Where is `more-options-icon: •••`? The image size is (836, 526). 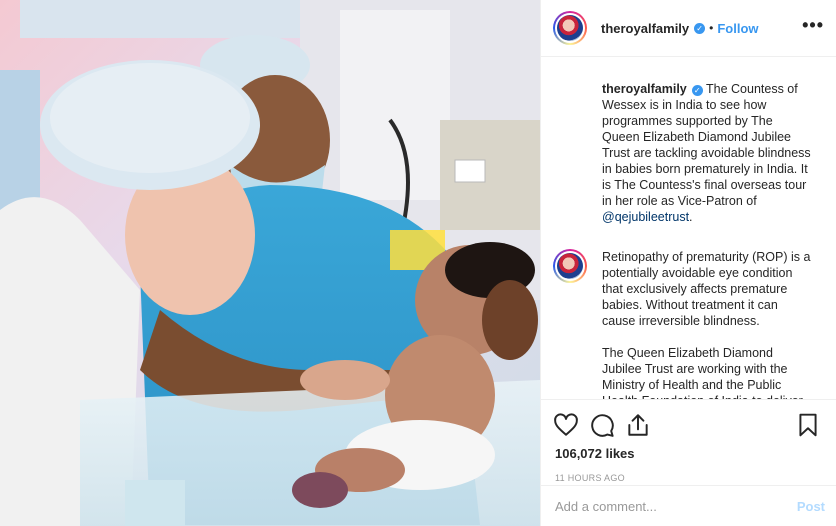
more-options-icon: ••• is located at coordinates (813, 25).